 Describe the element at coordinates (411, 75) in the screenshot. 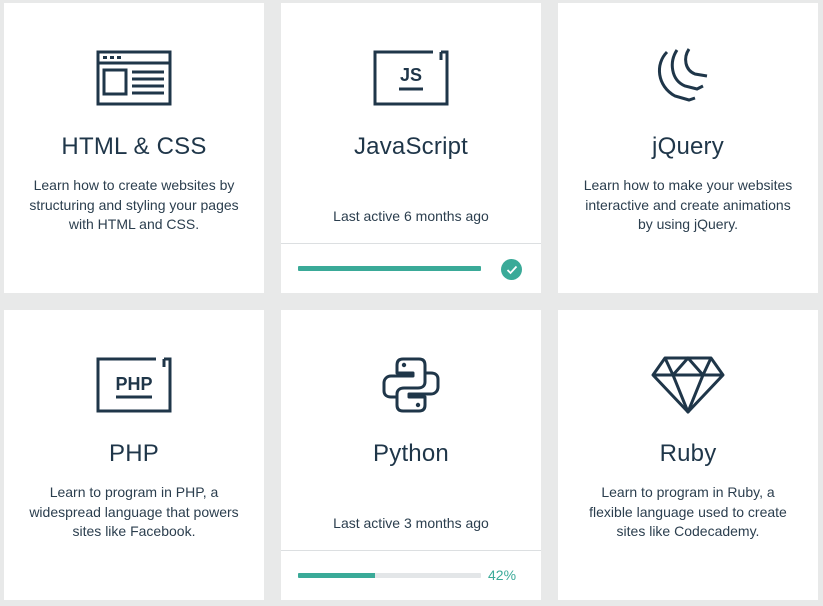

I see `svg-text: JS` at that location.